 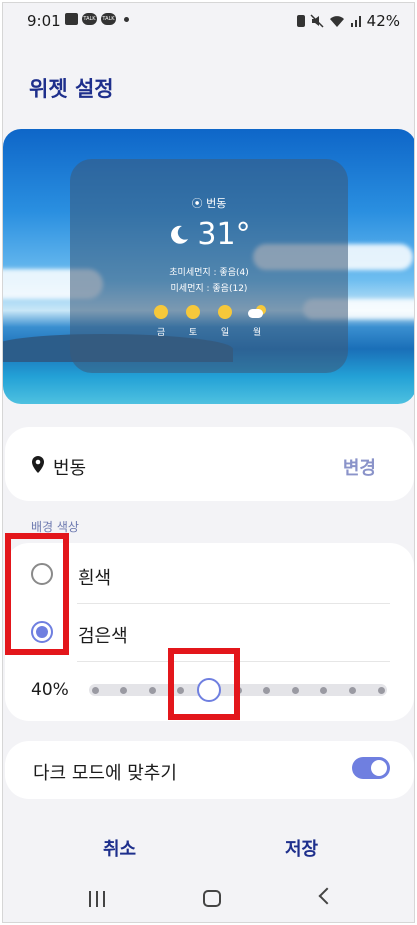 I want to click on radio-label: 검은색, so click(x=103, y=636).